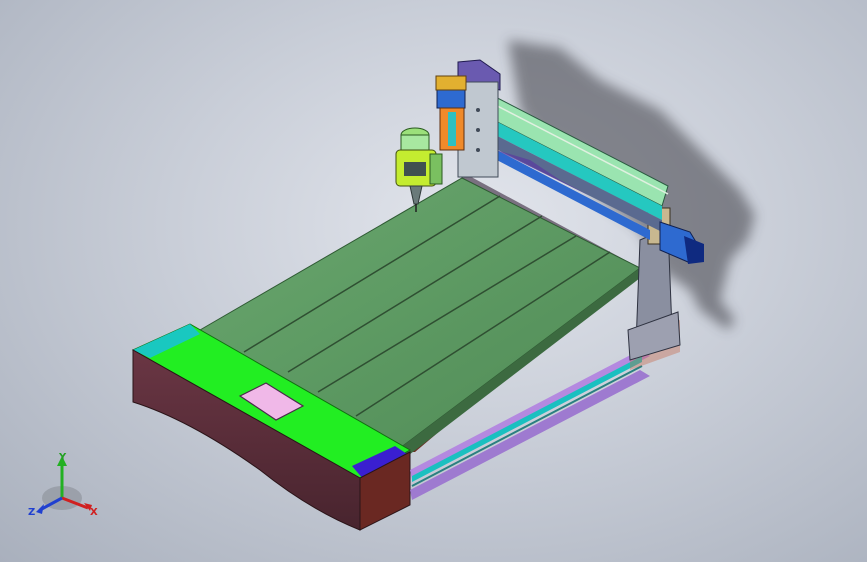 This screenshot has width=867, height=562. I want to click on y-axis-label: Y, so click(62, 457).